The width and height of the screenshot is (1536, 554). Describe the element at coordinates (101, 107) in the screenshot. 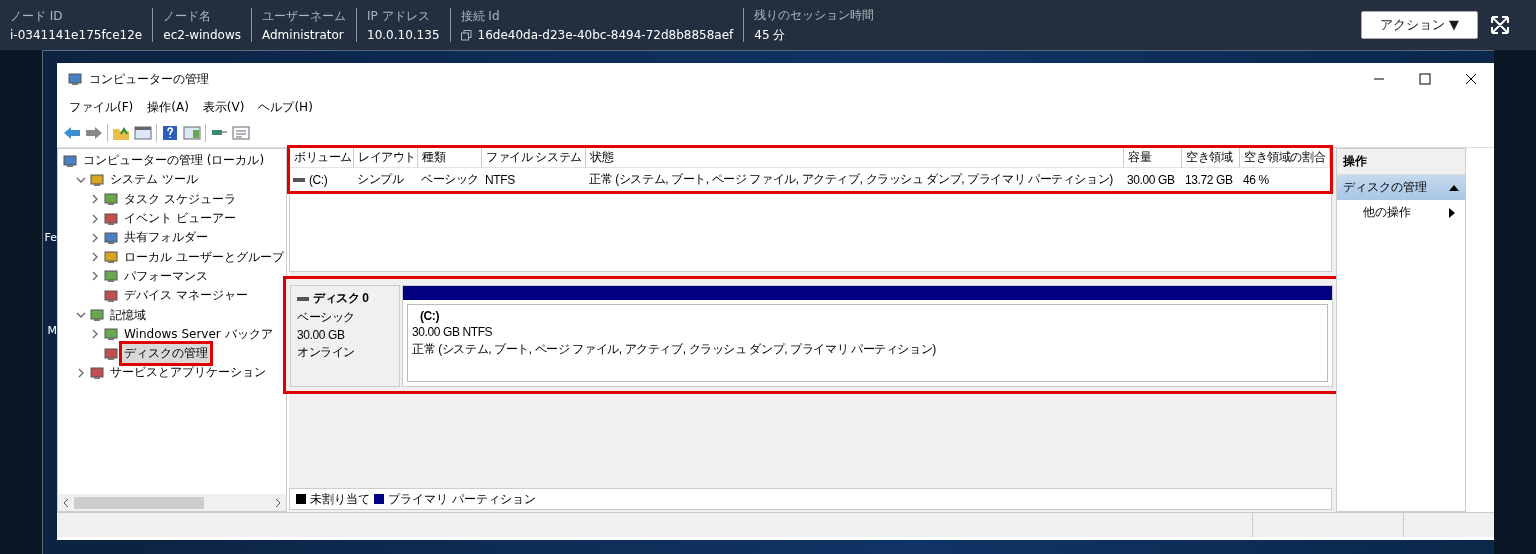

I see `menu-item: ファイル(F)` at that location.